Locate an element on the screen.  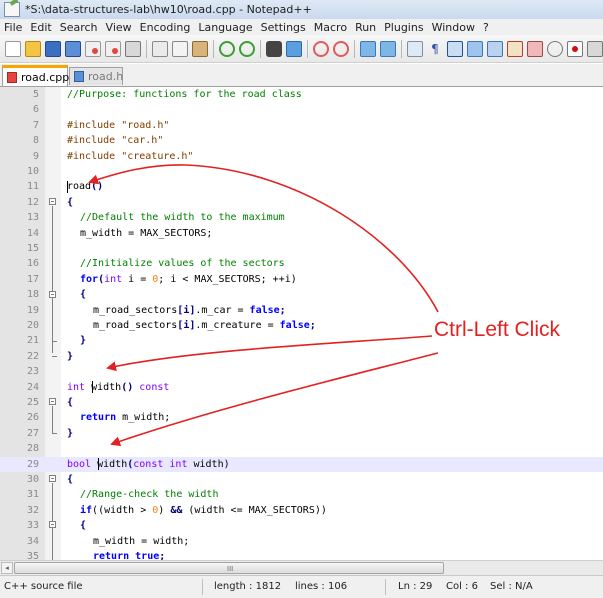
code-line: 16 //Initialize values of the sectors is located at coordinates (301, 263).